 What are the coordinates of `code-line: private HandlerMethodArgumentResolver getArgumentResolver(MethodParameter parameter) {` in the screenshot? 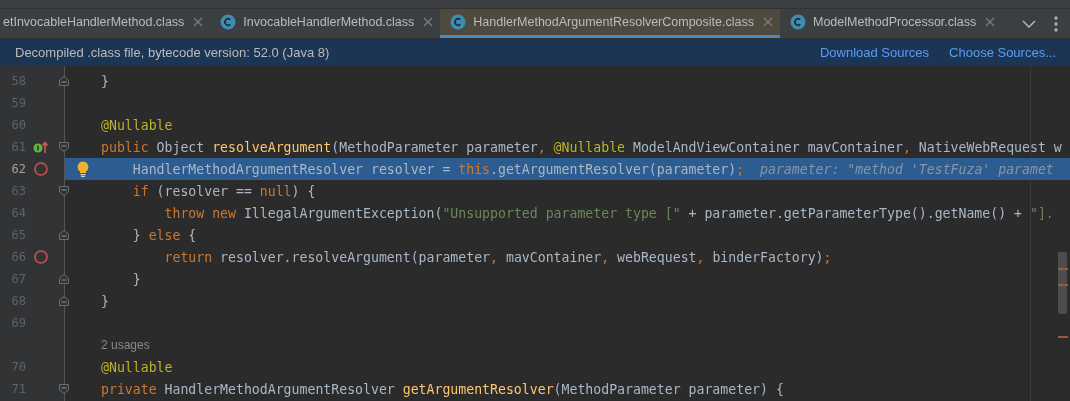 It's located at (442, 389).